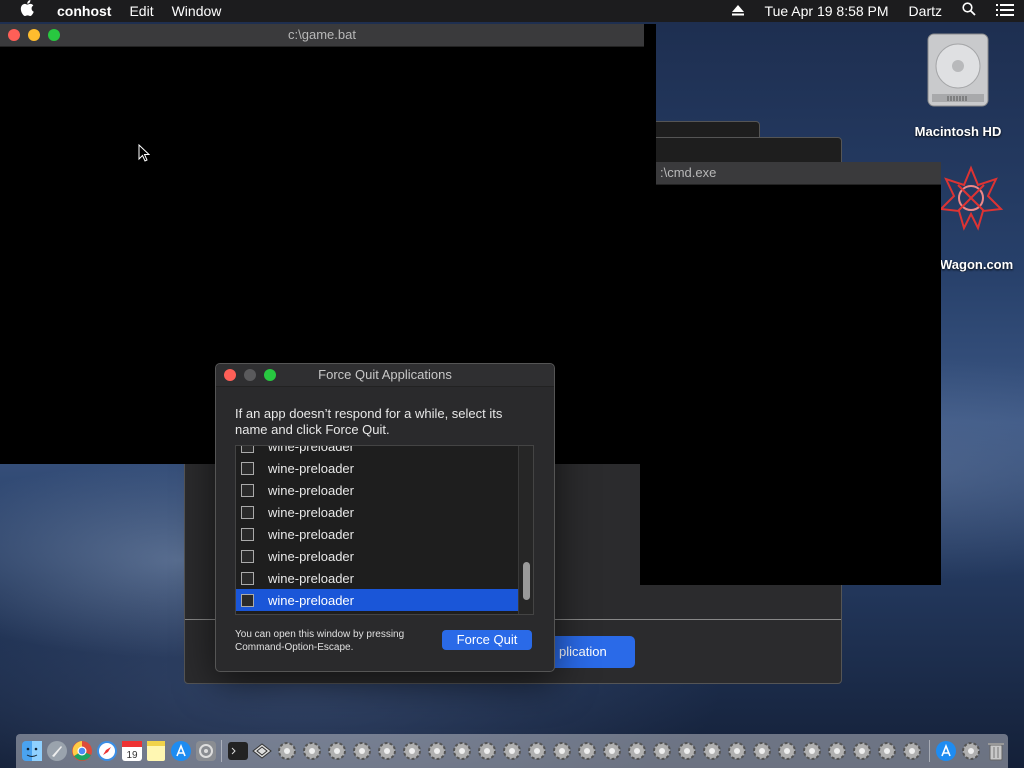 The height and width of the screenshot is (768, 1024). I want to click on system-preferences-icon, so click(206, 751).